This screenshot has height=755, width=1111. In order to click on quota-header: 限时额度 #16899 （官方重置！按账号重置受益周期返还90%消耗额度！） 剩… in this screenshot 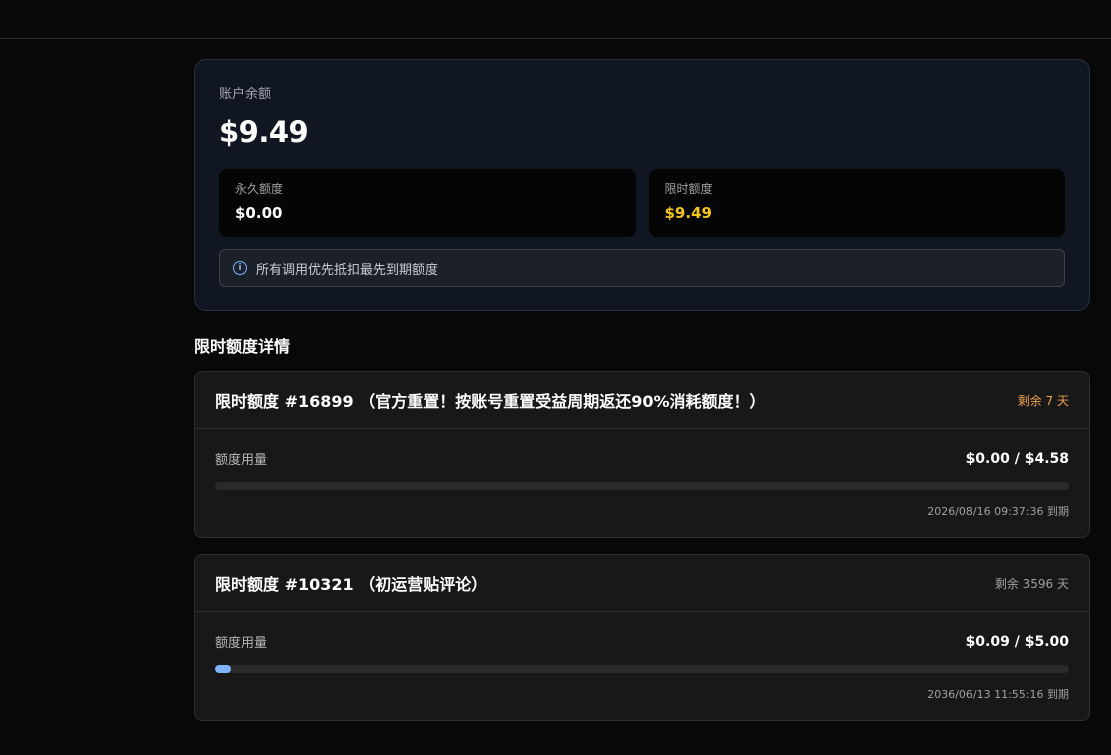, I will do `click(642, 400)`.